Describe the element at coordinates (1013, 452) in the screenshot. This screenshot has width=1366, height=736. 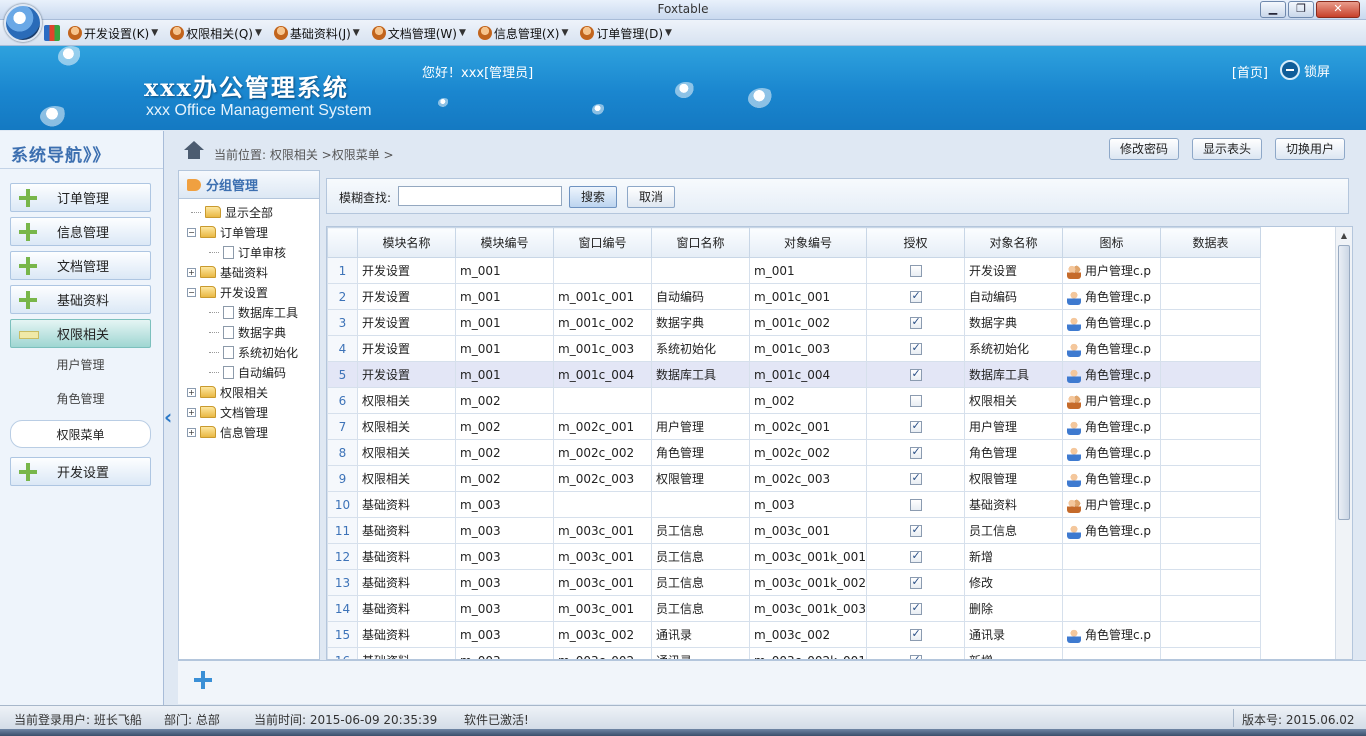
I see `cell-object-name: 角色管理` at that location.